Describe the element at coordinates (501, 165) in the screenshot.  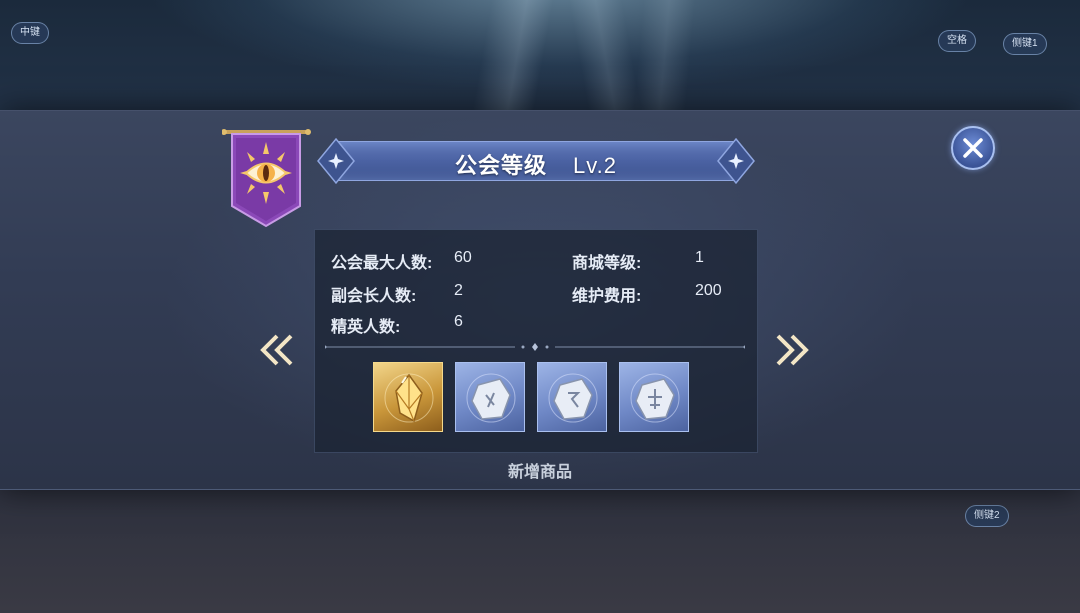
I see `title-name: 公会等级` at that location.